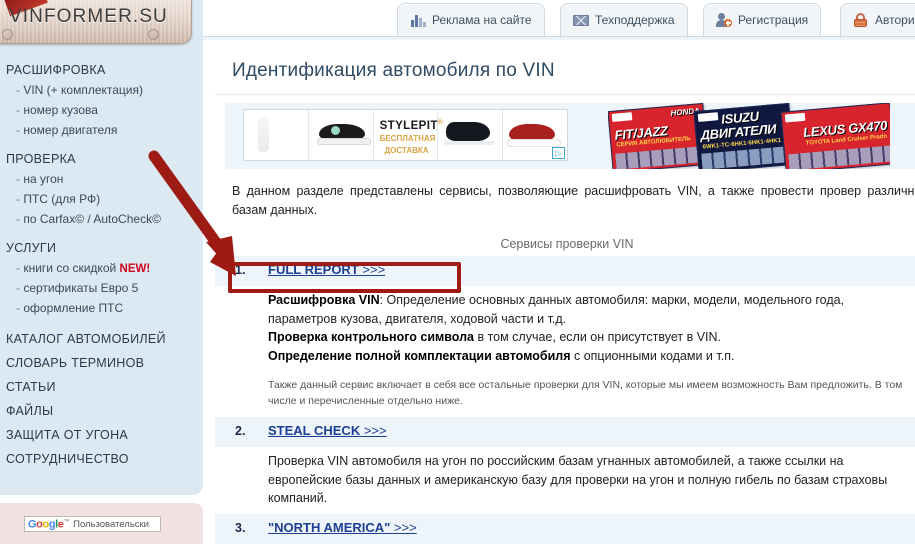 This screenshot has height=544, width=915. Describe the element at coordinates (861, 20) in the screenshot. I see `lock-icon` at that location.